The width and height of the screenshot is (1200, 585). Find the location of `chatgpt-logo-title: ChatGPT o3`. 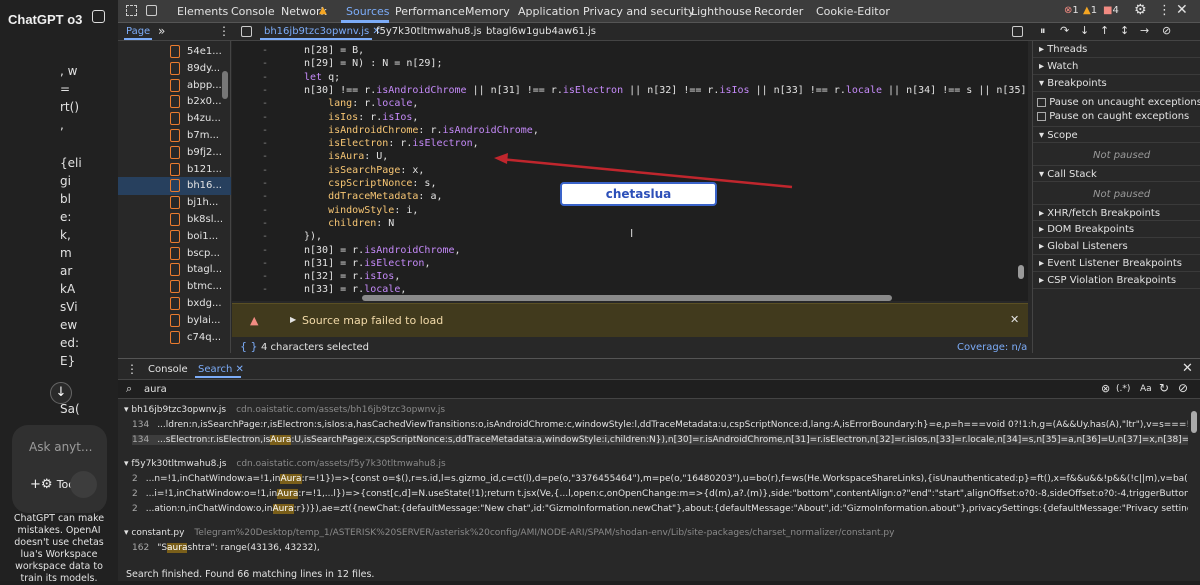

chatgpt-logo-title: ChatGPT o3 is located at coordinates (45, 19).